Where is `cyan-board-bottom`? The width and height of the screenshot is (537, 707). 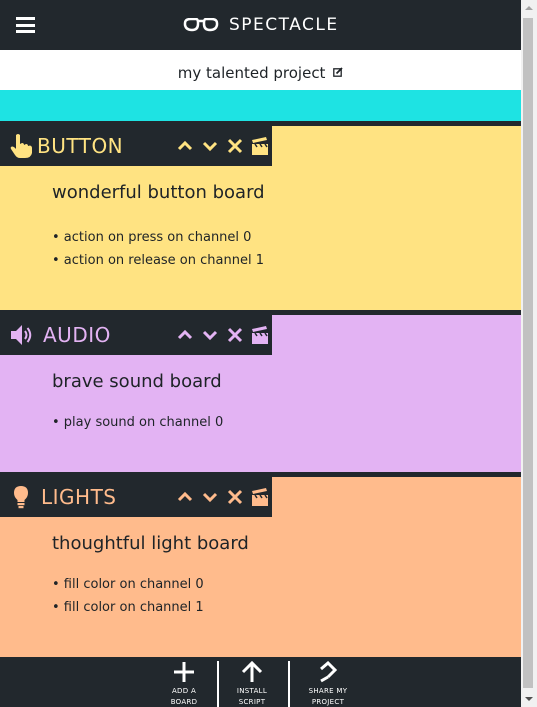
cyan-board-bottom is located at coordinates (260, 105).